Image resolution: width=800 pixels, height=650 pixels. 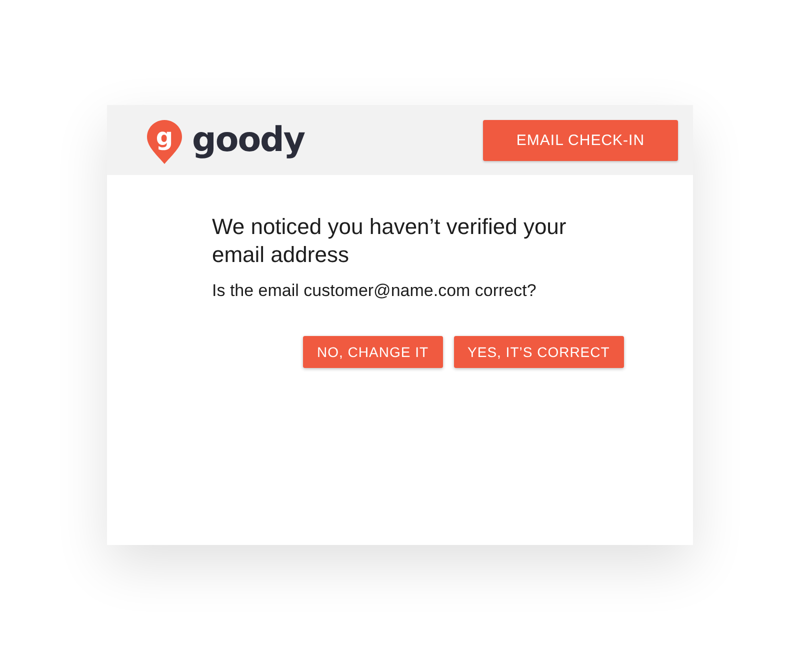 What do you see at coordinates (375, 291) in the screenshot?
I see `dialog-question: Is the email customer@name.com correct?` at bounding box center [375, 291].